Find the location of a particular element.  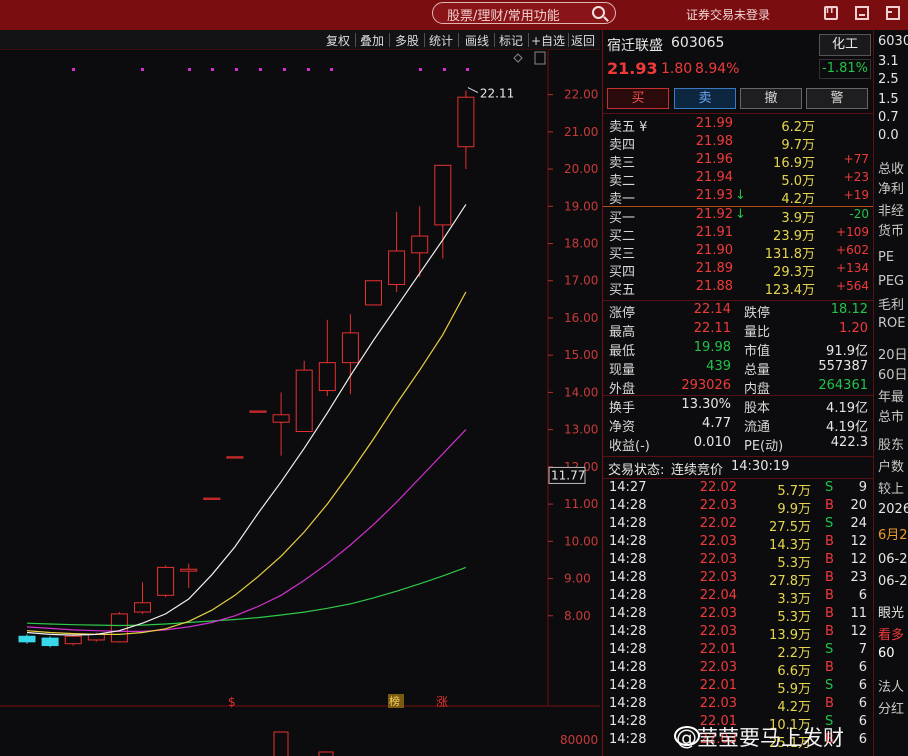

y-tick-label: 20.00 is located at coordinates (581, 169).